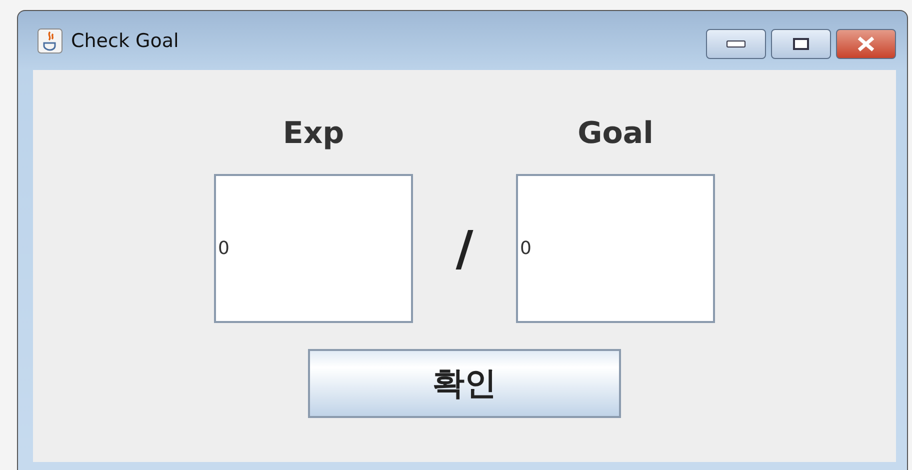 Image resolution: width=912 pixels, height=470 pixels. I want to click on close-icon, so click(866, 44).